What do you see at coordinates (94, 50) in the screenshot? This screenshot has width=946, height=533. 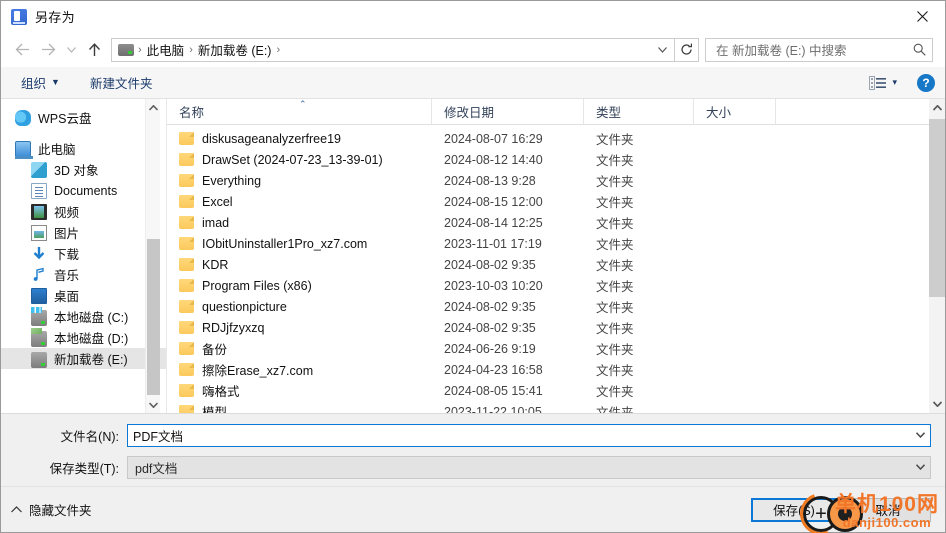 I see `up-icon` at bounding box center [94, 50].